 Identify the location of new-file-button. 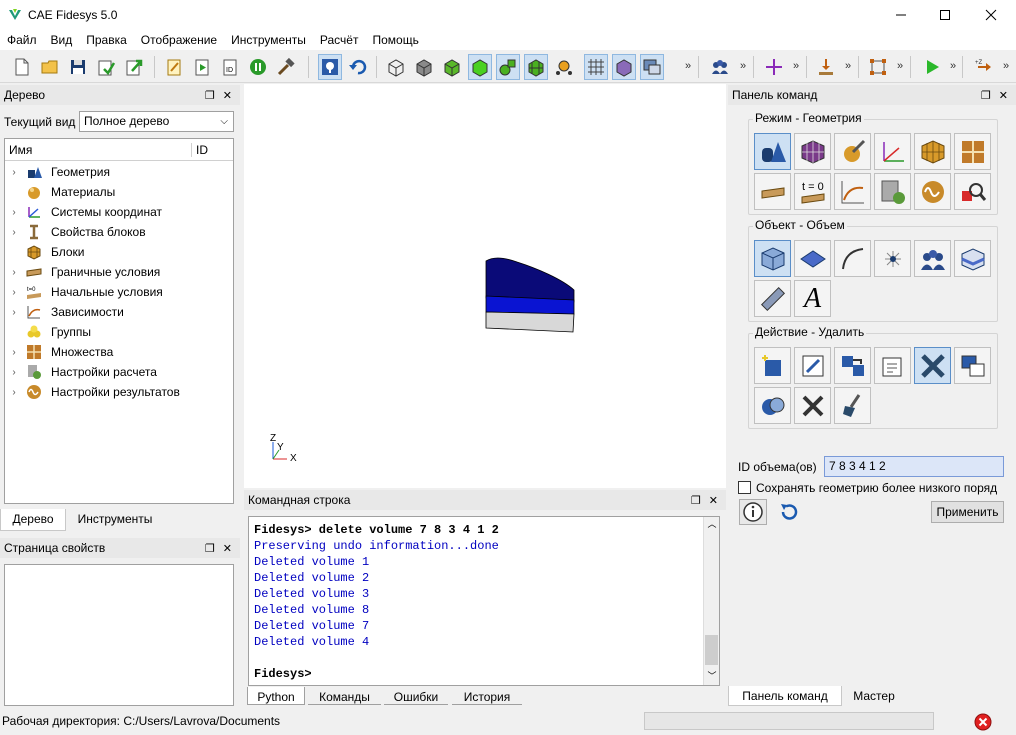
(22, 67).